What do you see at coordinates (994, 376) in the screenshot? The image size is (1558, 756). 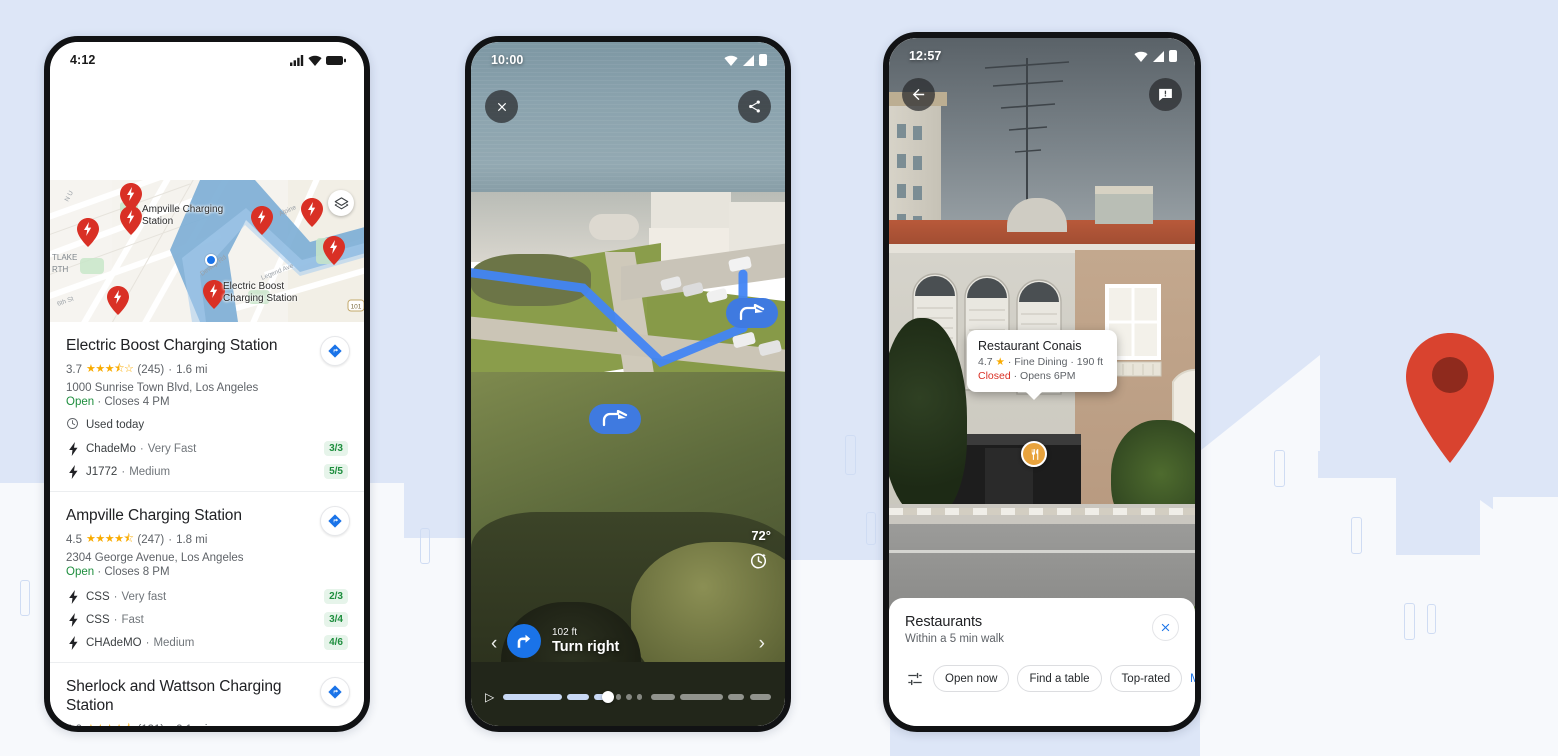 I see `closed-label: Closed` at bounding box center [994, 376].